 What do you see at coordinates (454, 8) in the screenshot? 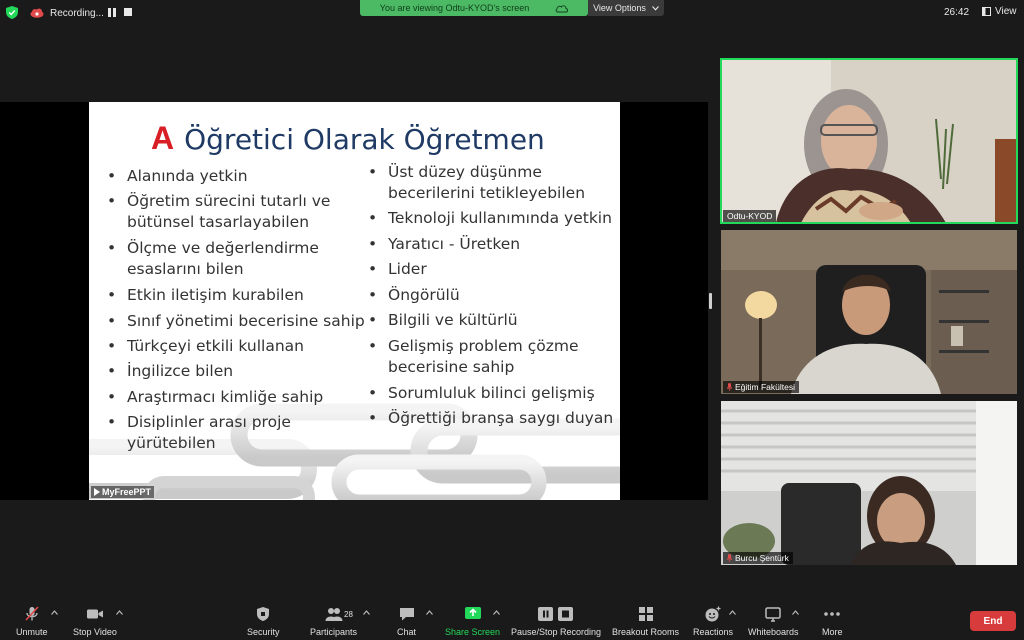
I see `viewing-banner-text: You are viewing Odtu-KYOD's screen` at bounding box center [454, 8].